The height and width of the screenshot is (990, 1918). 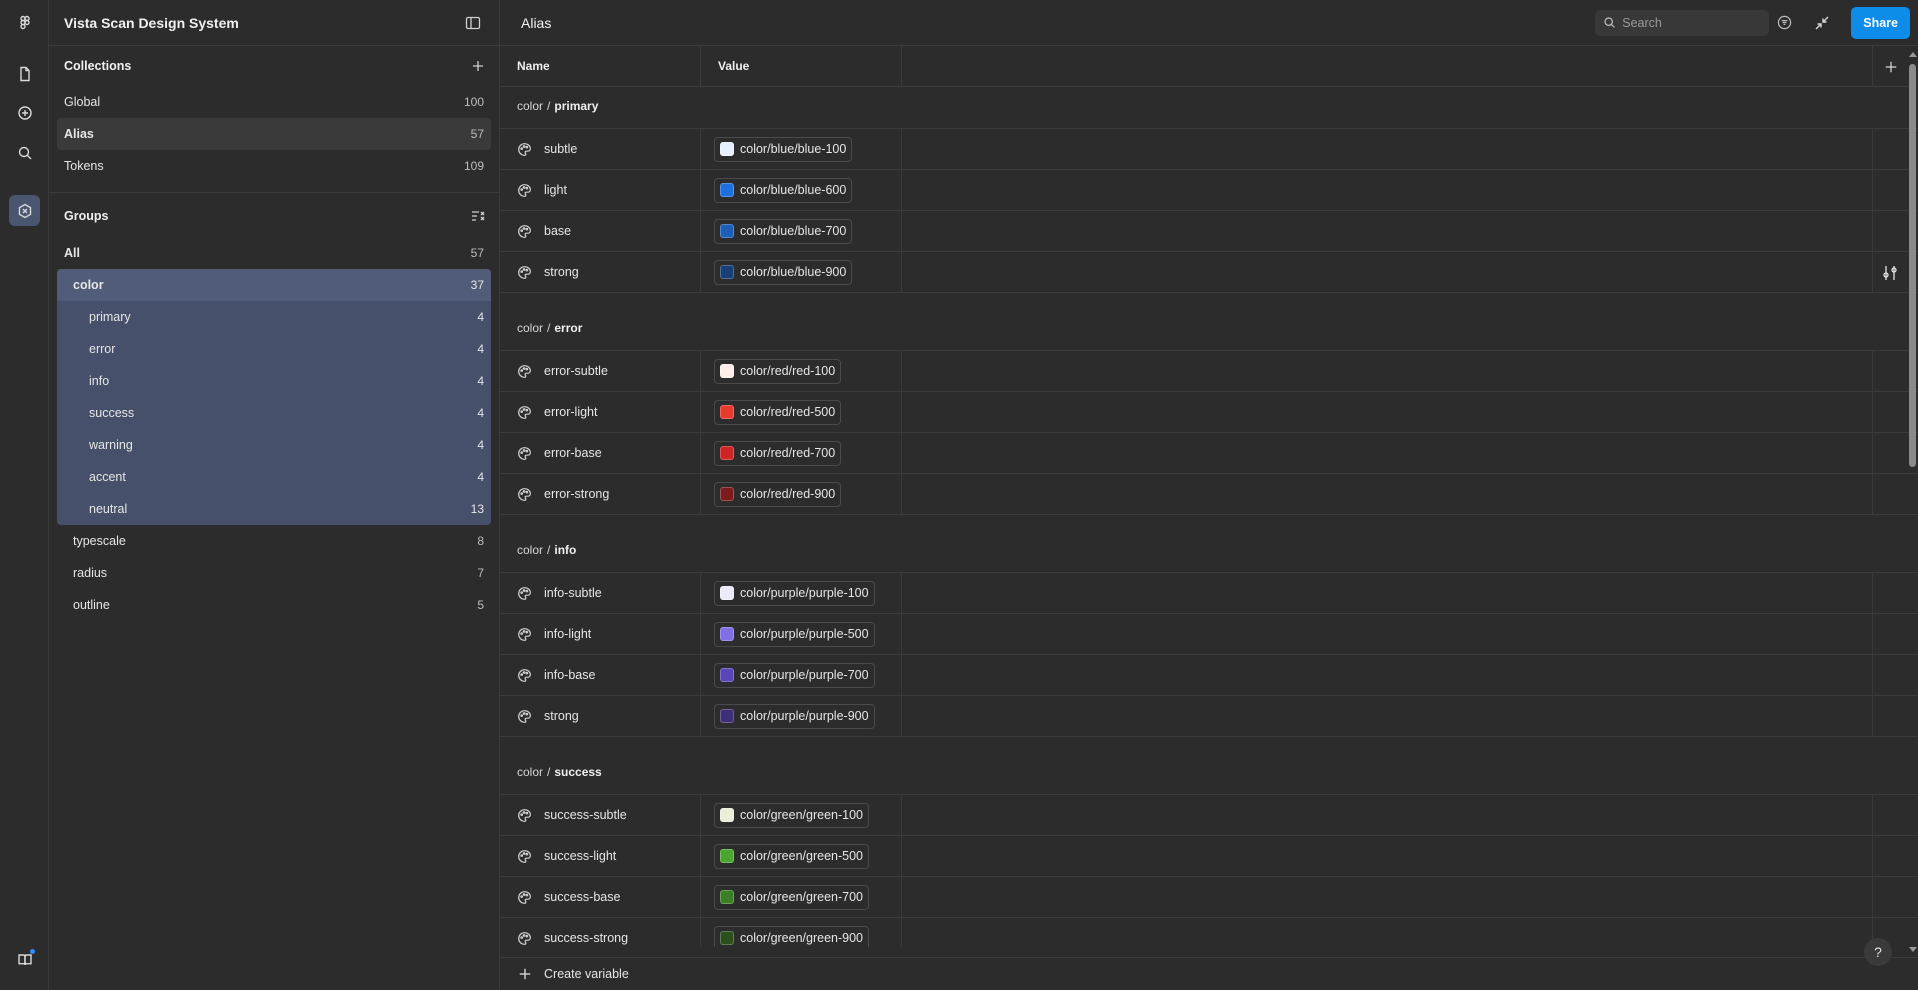 I want to click on group-color: color 37, so click(x=274, y=285).